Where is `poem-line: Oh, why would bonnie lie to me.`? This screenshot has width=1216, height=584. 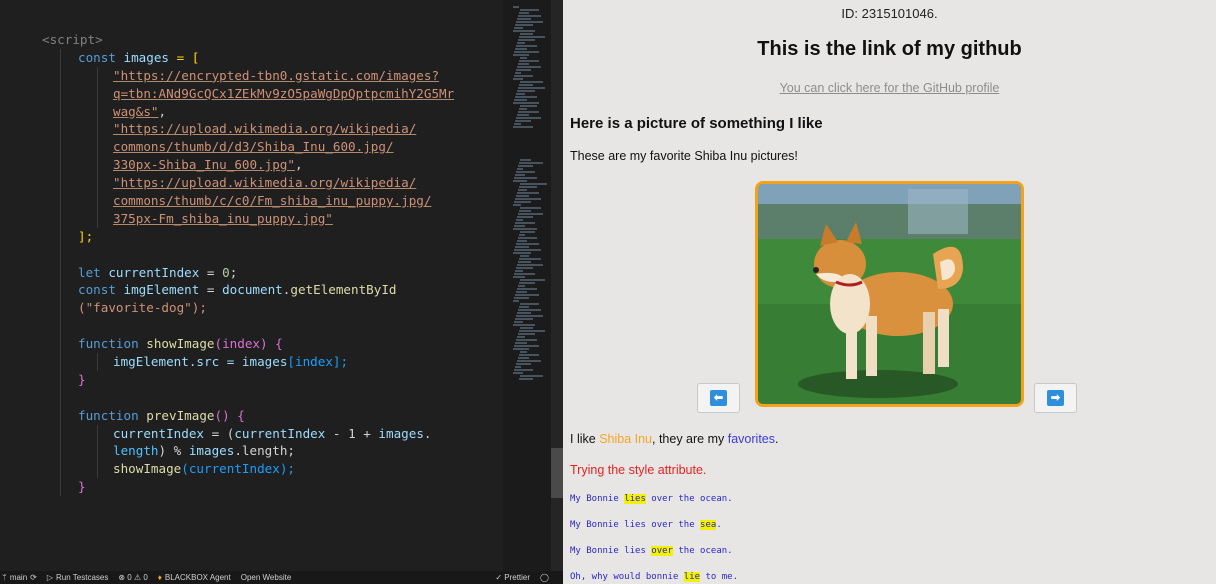 poem-line: Oh, why would bonnie lie to me. is located at coordinates (654, 577).